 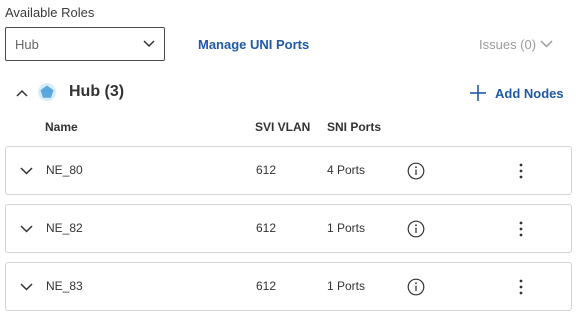 What do you see at coordinates (283, 127) in the screenshot?
I see `column-header-svi-vlan: SVI VLAN` at bounding box center [283, 127].